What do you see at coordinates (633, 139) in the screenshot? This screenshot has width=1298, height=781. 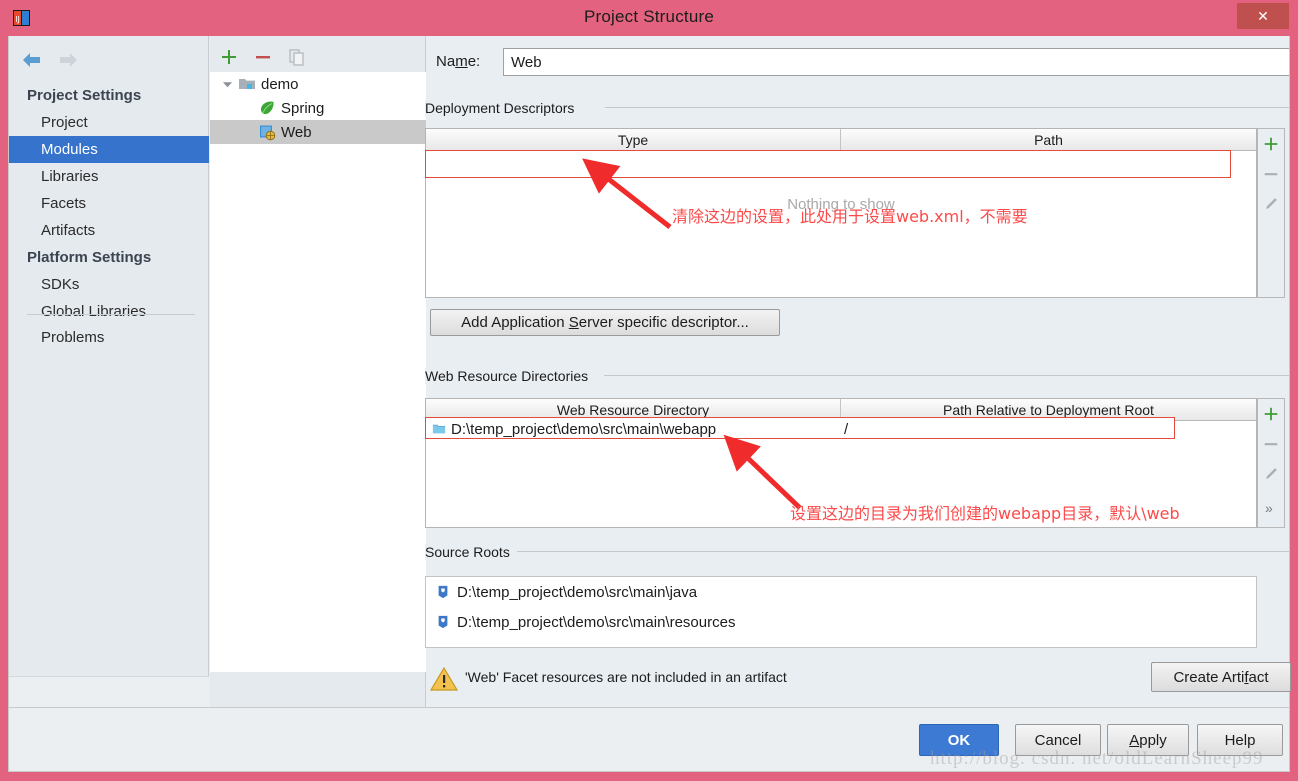 I see `column-header-type: Type` at bounding box center [633, 139].